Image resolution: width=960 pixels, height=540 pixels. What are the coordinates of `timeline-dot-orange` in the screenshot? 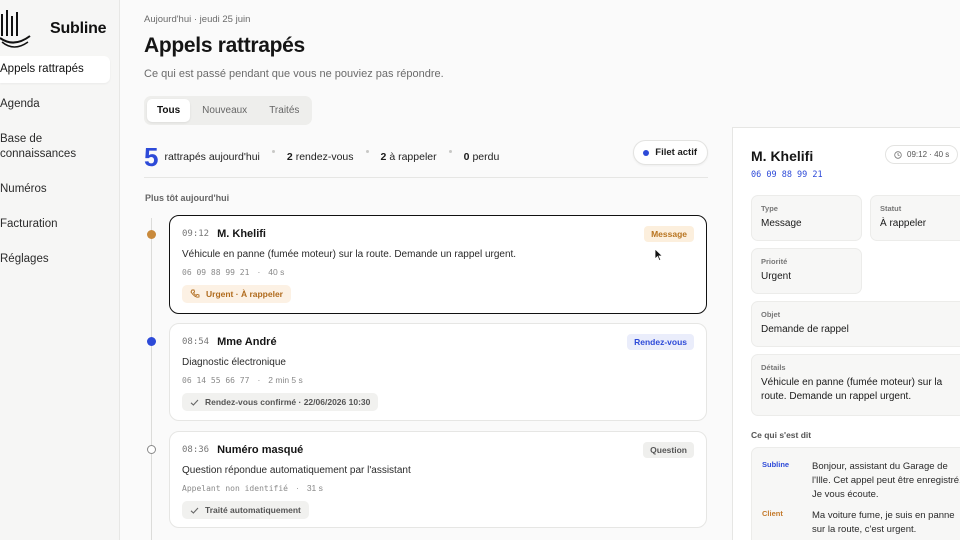 It's located at (151, 234).